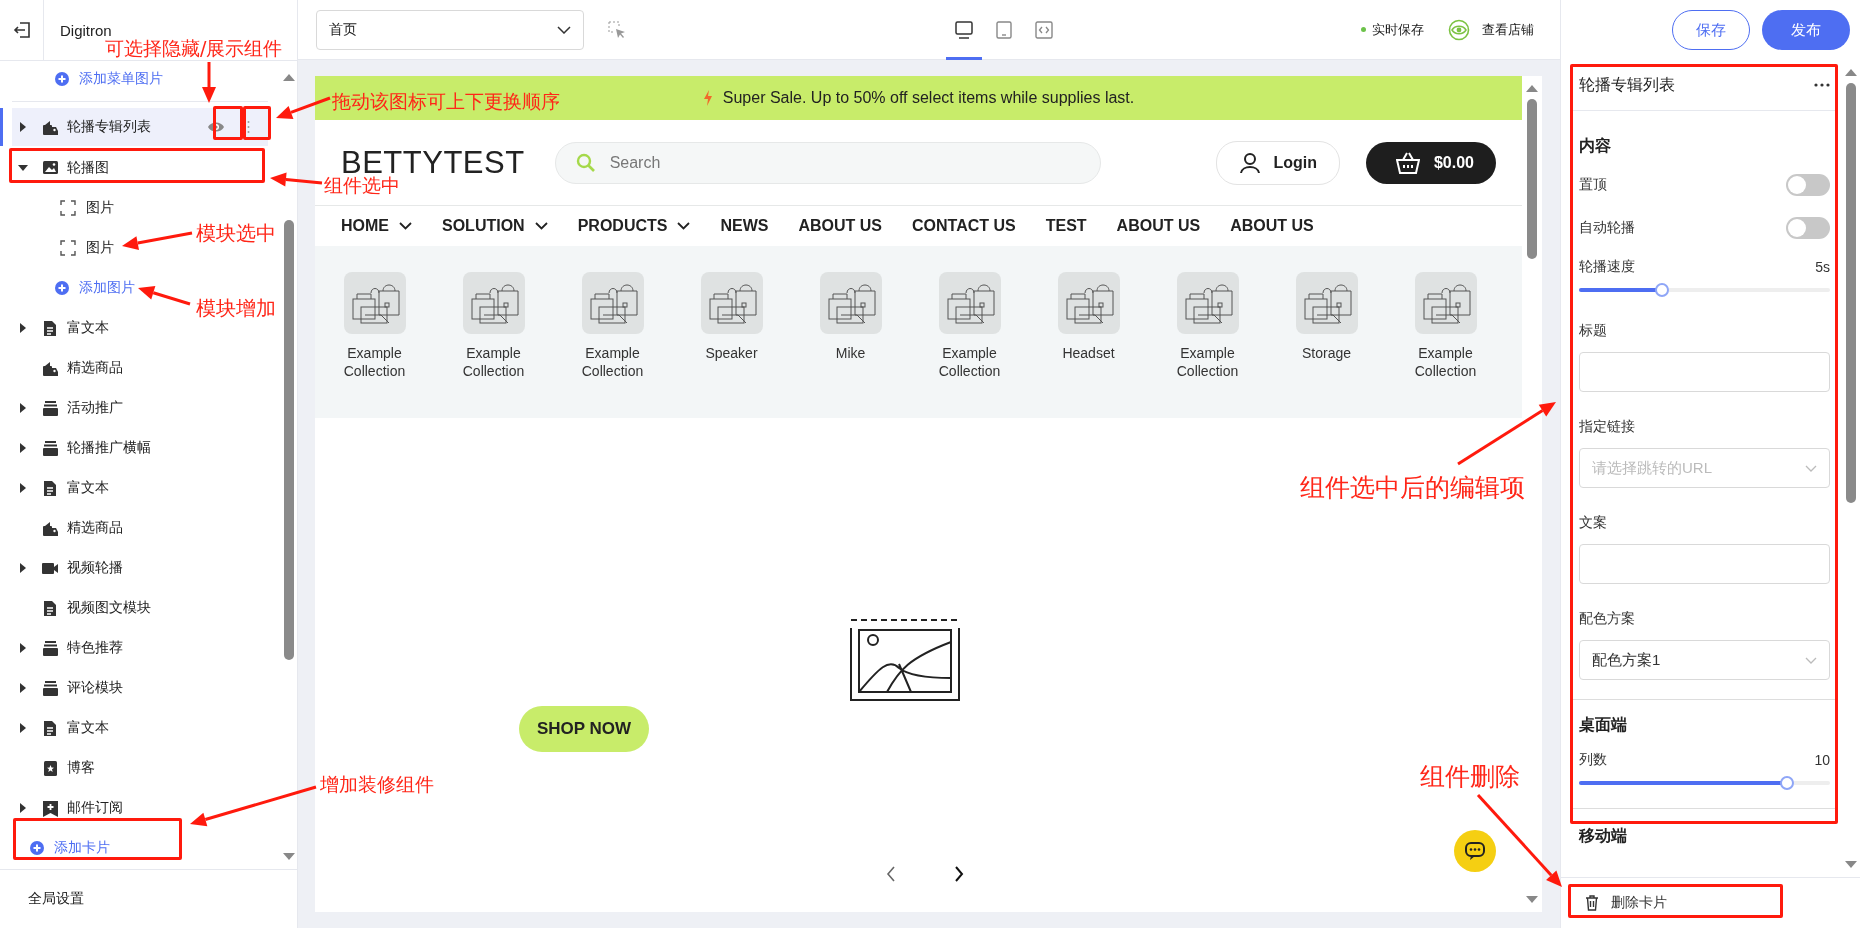  What do you see at coordinates (1088, 353) in the screenshot?
I see `collection-label: Headset` at bounding box center [1088, 353].